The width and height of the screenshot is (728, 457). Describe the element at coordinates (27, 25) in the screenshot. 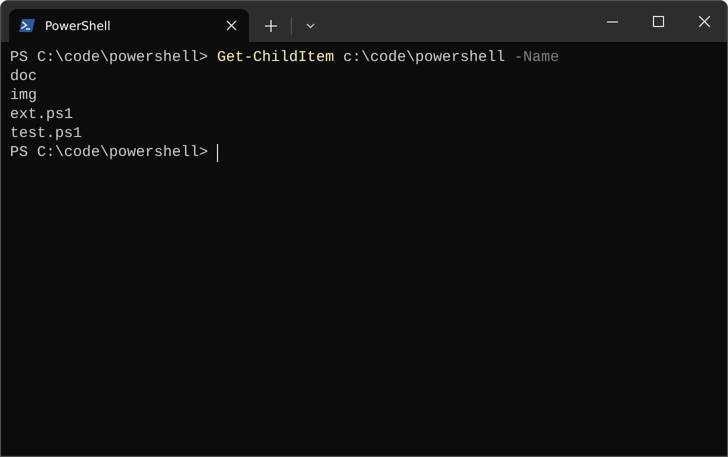

I see `powershell-icon` at that location.